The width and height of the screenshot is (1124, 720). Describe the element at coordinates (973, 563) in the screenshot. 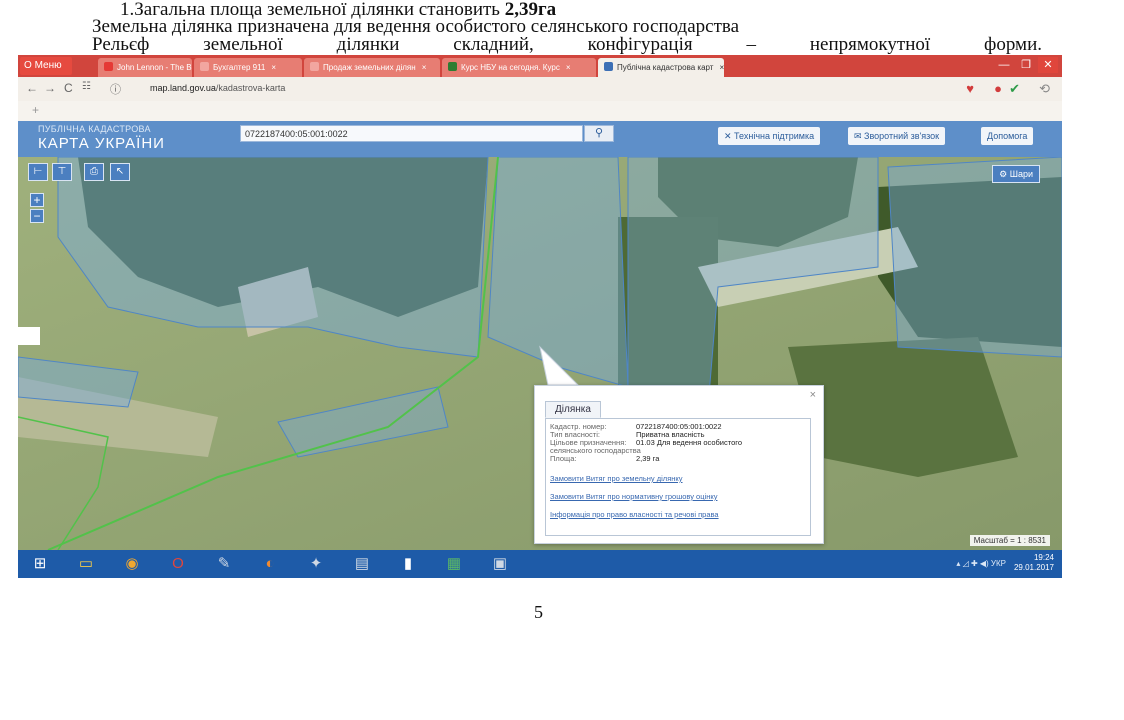

I see `tray-icons: ▴ ◿ ✚ ◀)` at that location.